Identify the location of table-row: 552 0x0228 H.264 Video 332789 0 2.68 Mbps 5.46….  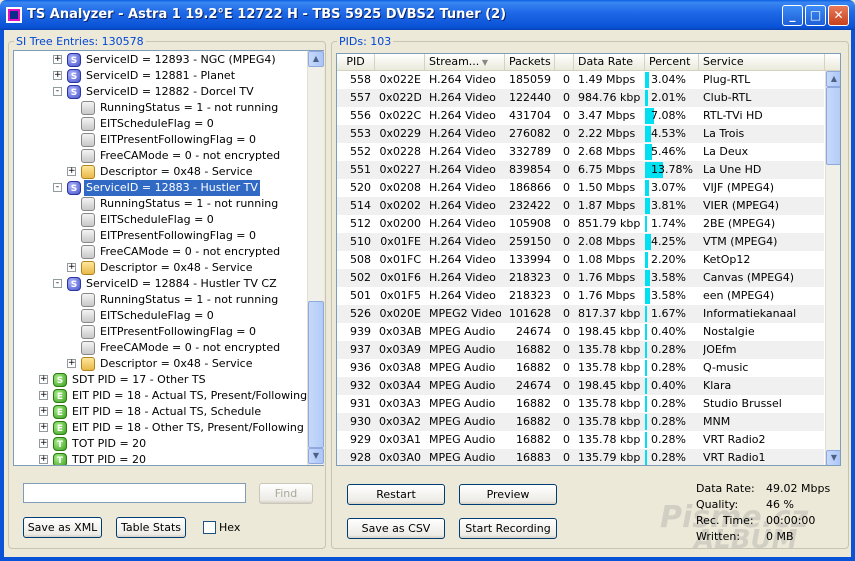
(580, 152).